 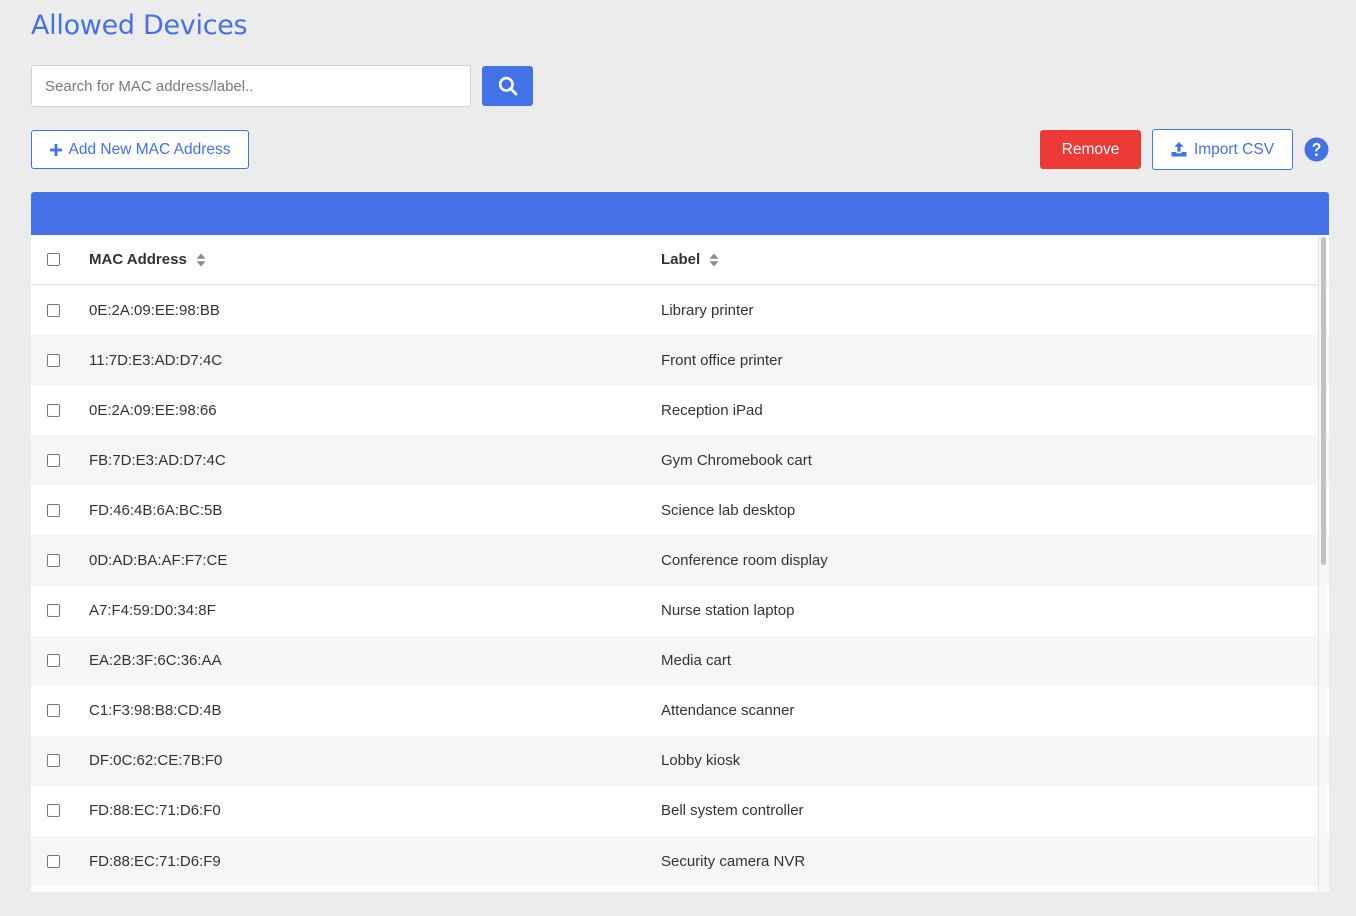 I want to click on table-row: FD:88:EC:71:D6:F0 Bell system controller, so click(x=680, y=811).